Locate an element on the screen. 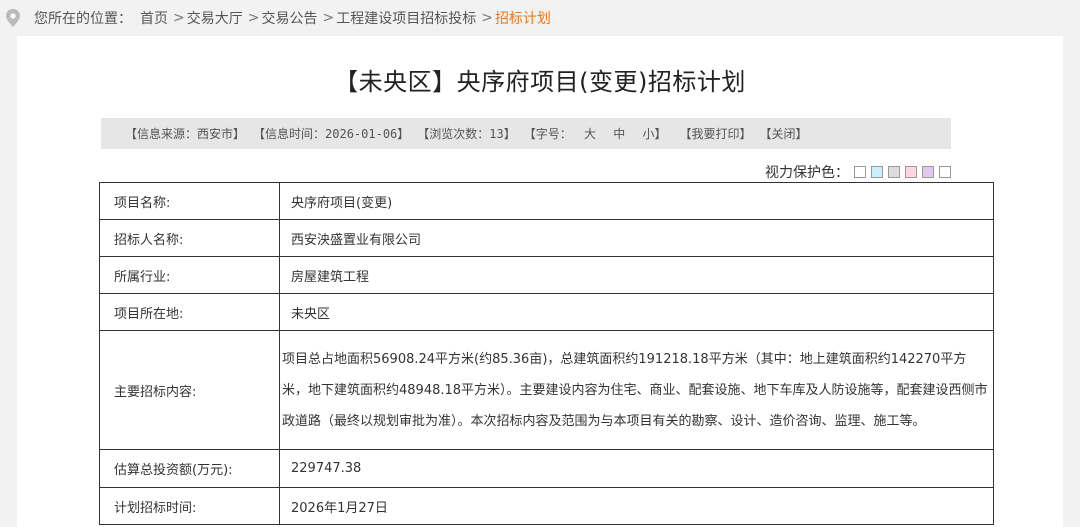 The width and height of the screenshot is (1080, 527). color-swatch-white is located at coordinates (860, 172).